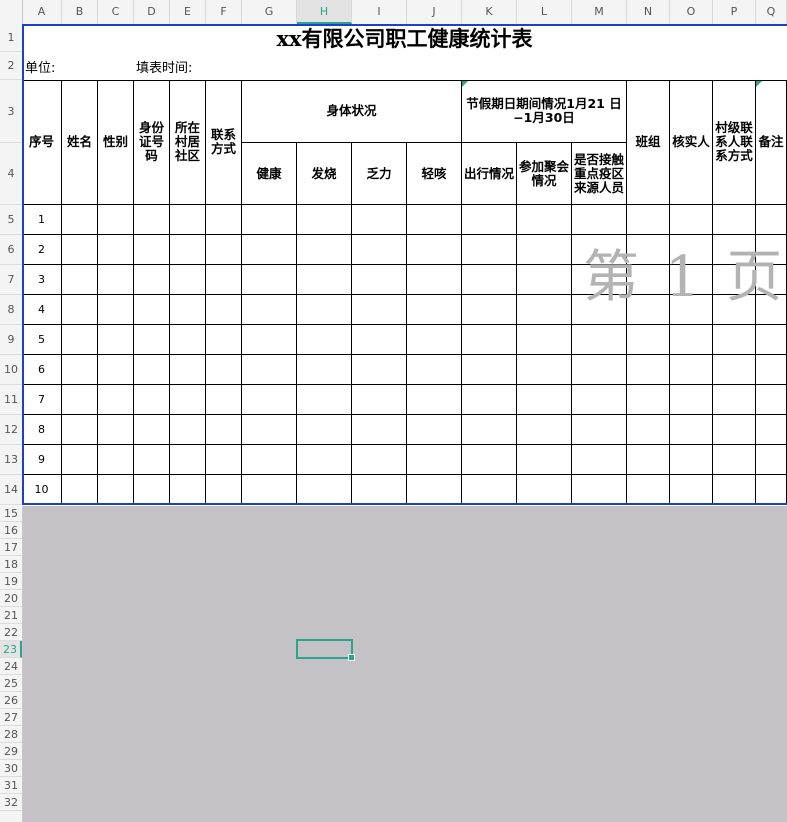 Image resolution: width=787 pixels, height=822 pixels. I want to click on row-number-7: 7, so click(42, 400).